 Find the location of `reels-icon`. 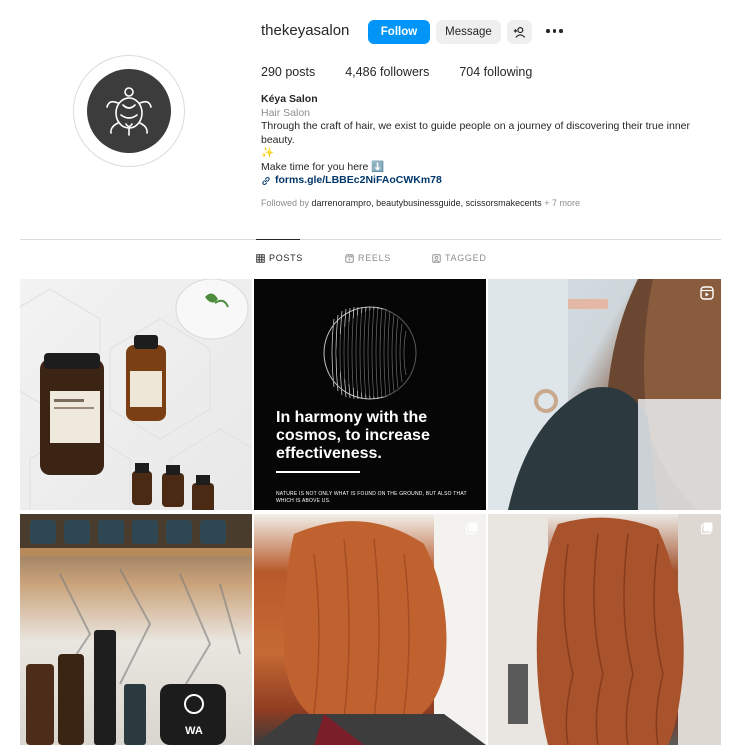

reels-icon is located at coordinates (349, 258).